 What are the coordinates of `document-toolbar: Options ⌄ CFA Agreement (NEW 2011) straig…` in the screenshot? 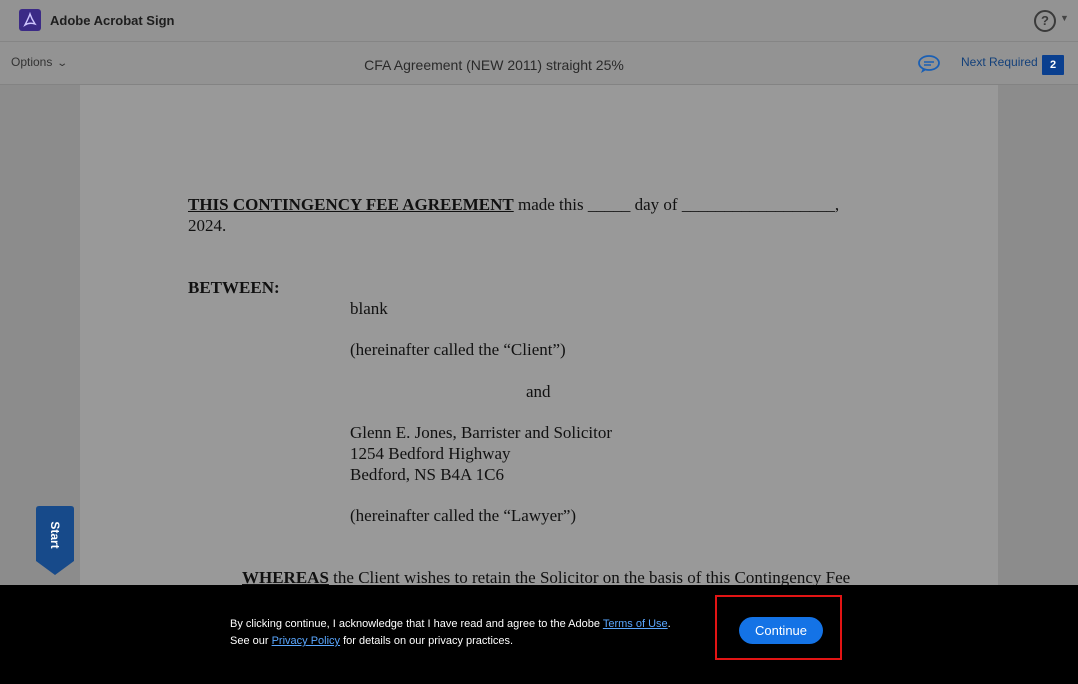 It's located at (539, 63).